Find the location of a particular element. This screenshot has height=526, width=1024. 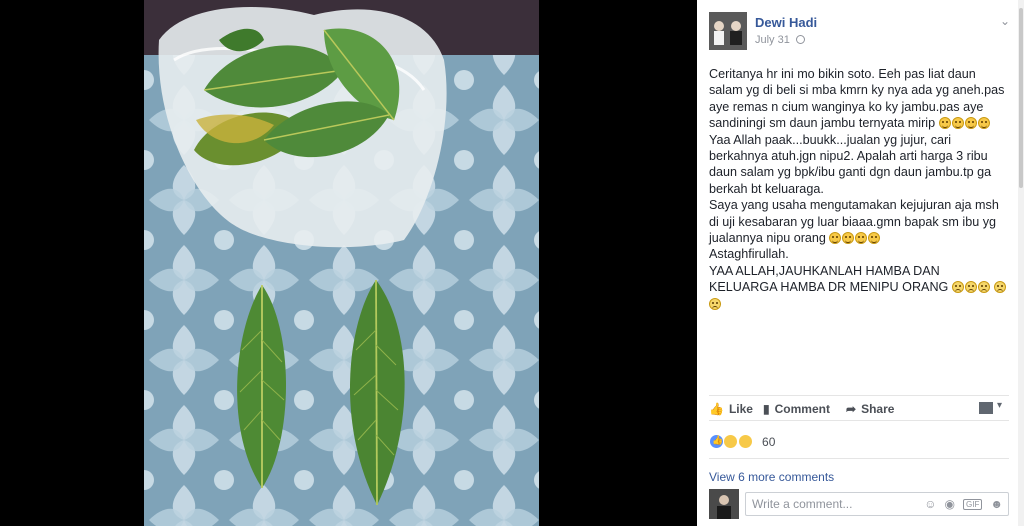

post-meta: July 31 is located at coordinates (780, 40).